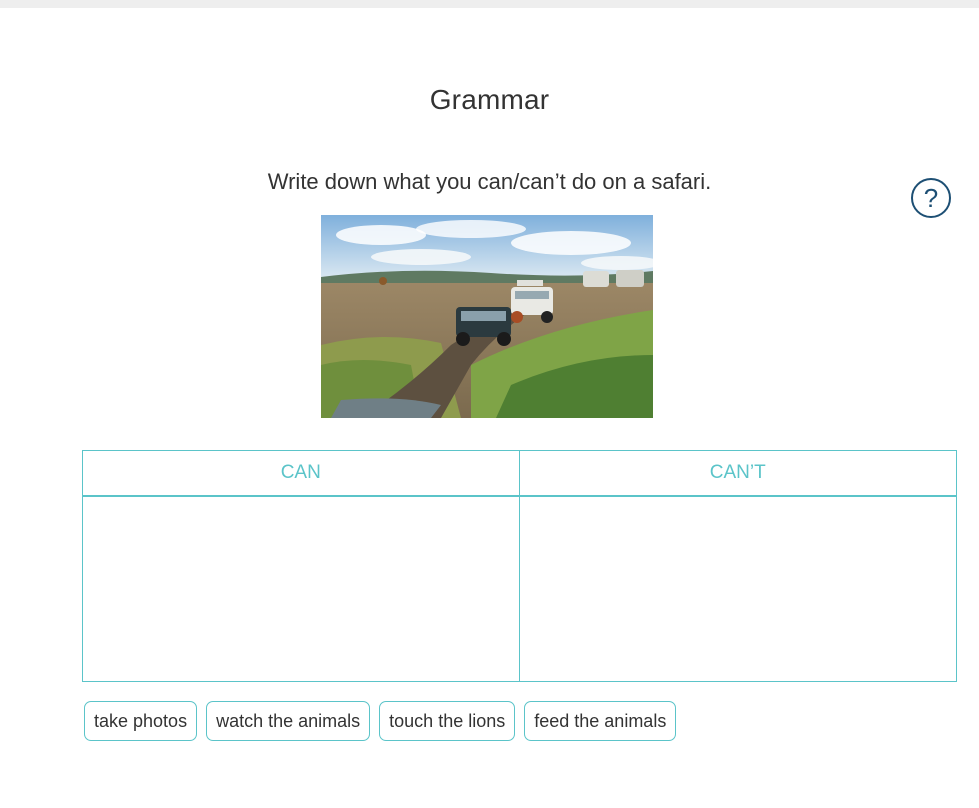 This screenshot has height=808, width=979. I want to click on option-chip: feed the animals, so click(600, 721).